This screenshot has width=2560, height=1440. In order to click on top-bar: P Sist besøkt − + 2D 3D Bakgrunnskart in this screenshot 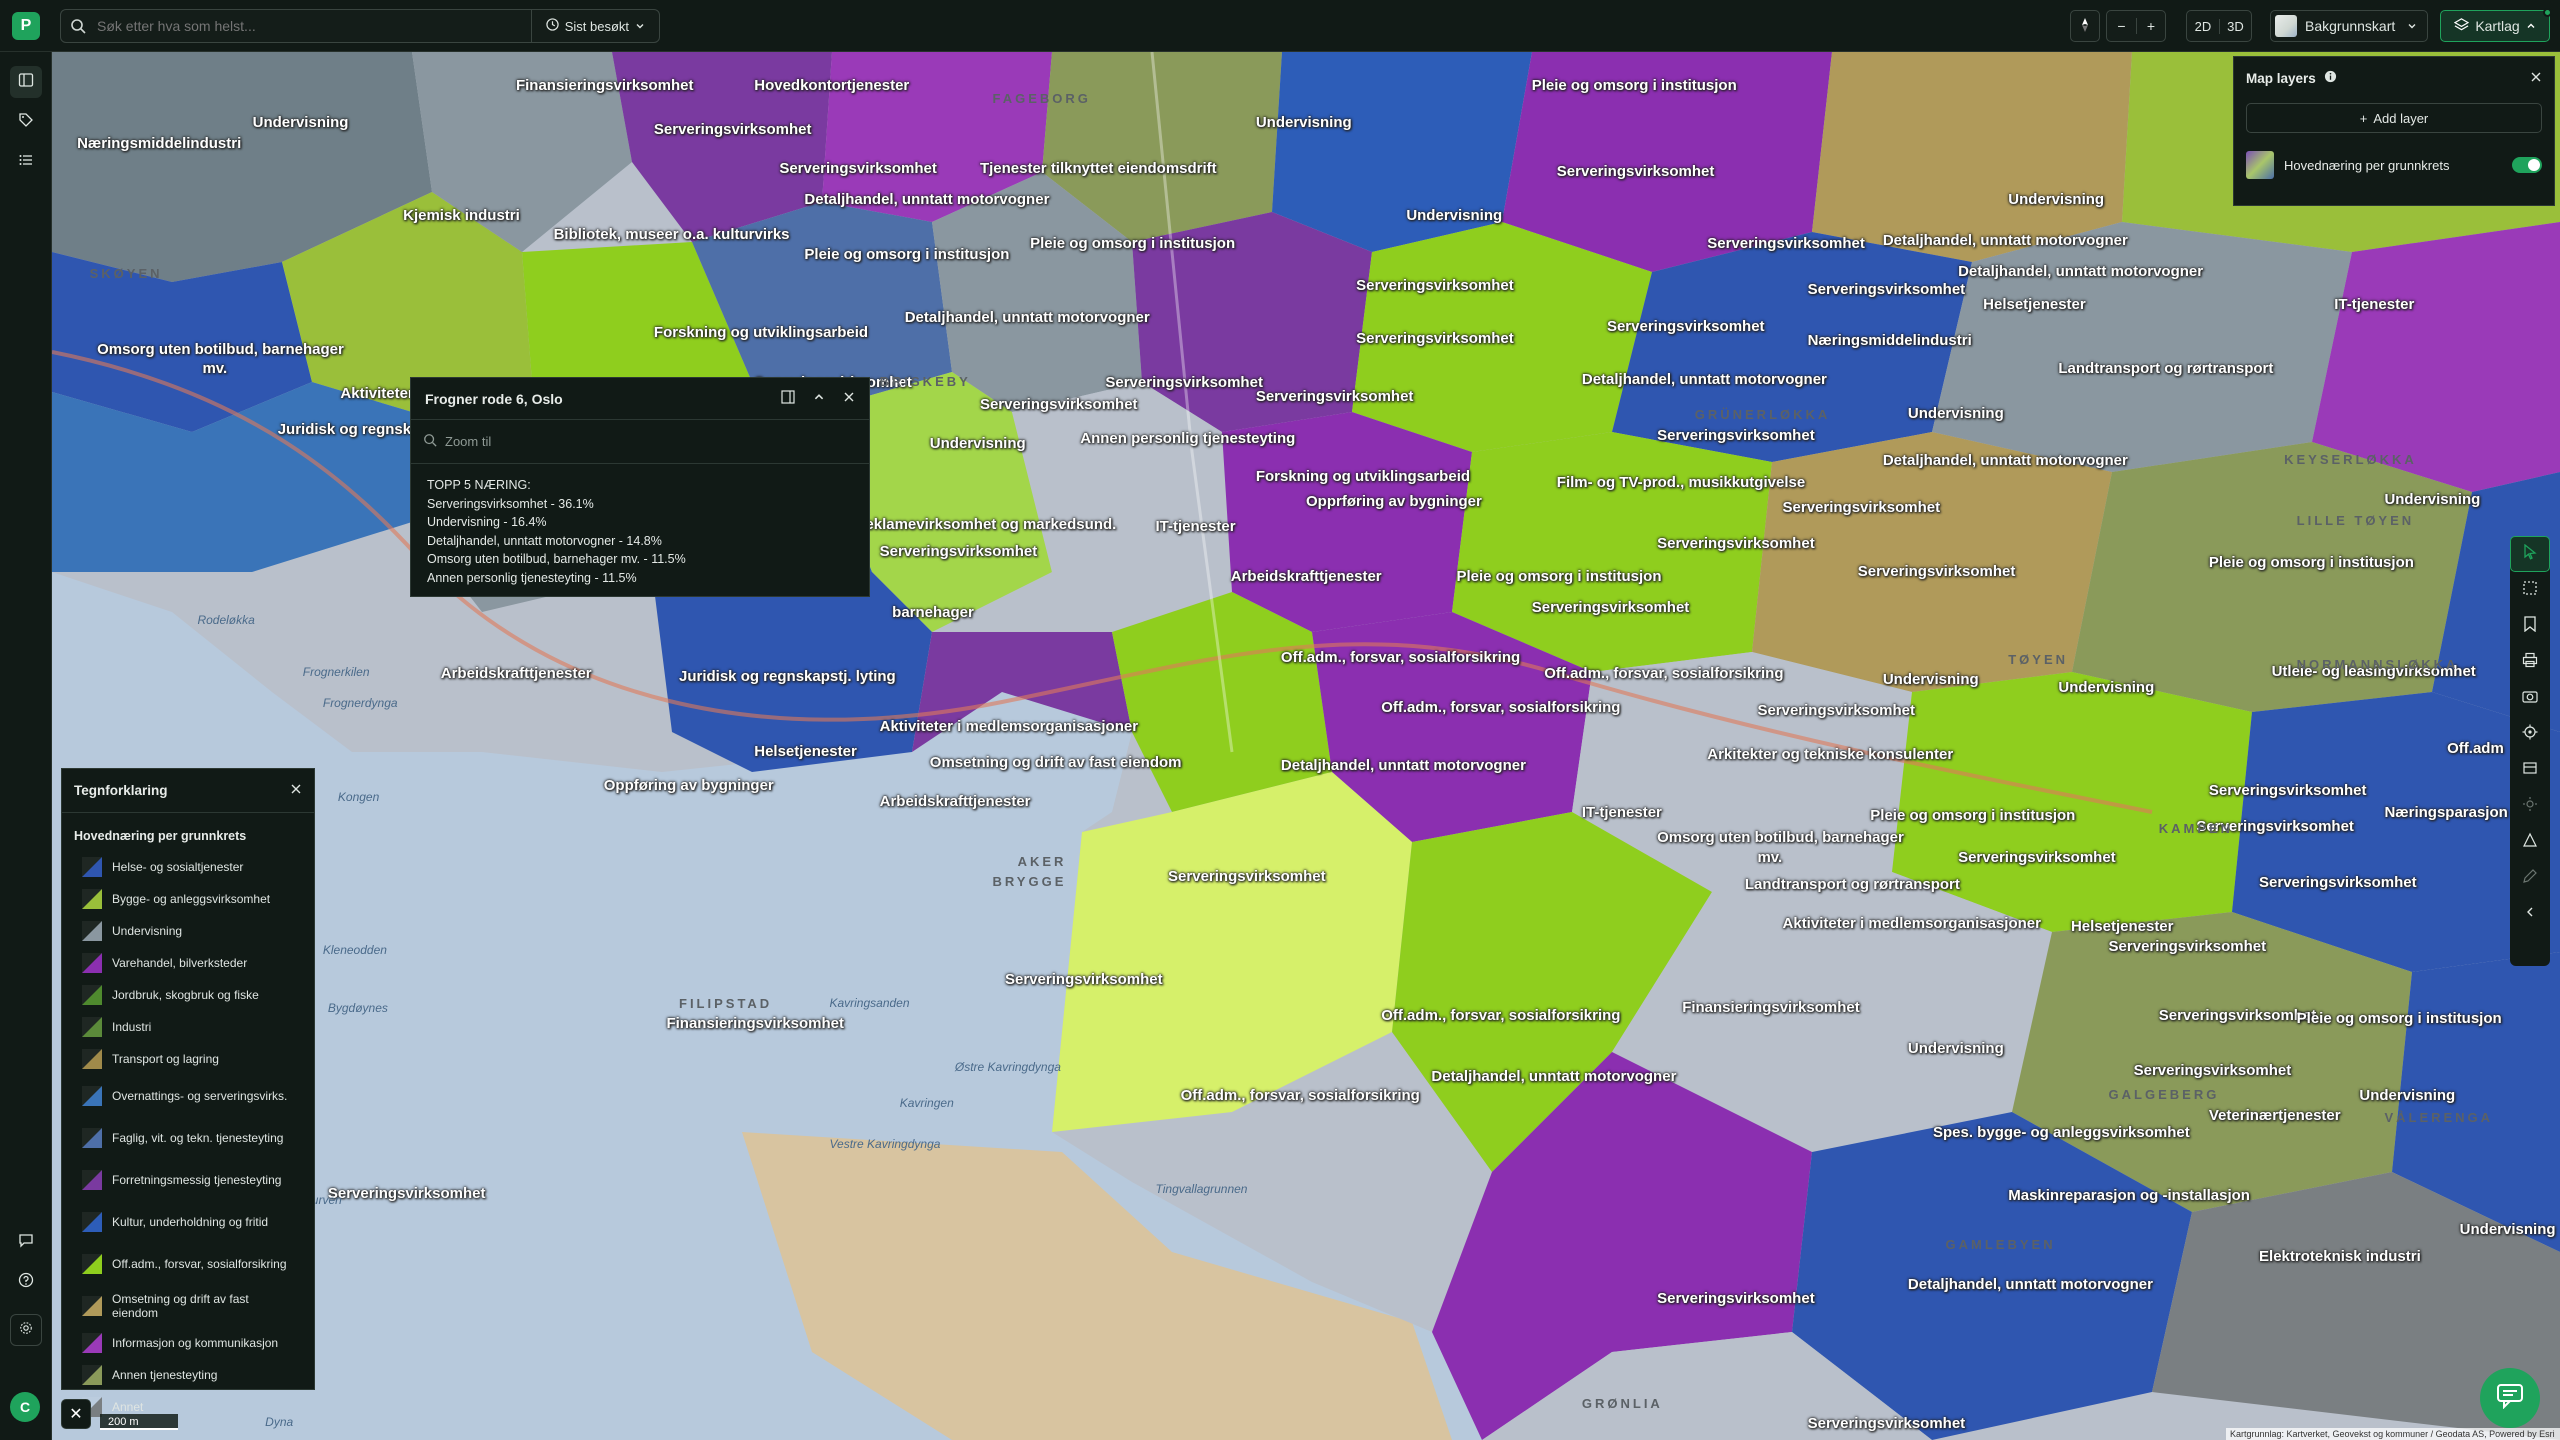, I will do `click(1280, 26)`.